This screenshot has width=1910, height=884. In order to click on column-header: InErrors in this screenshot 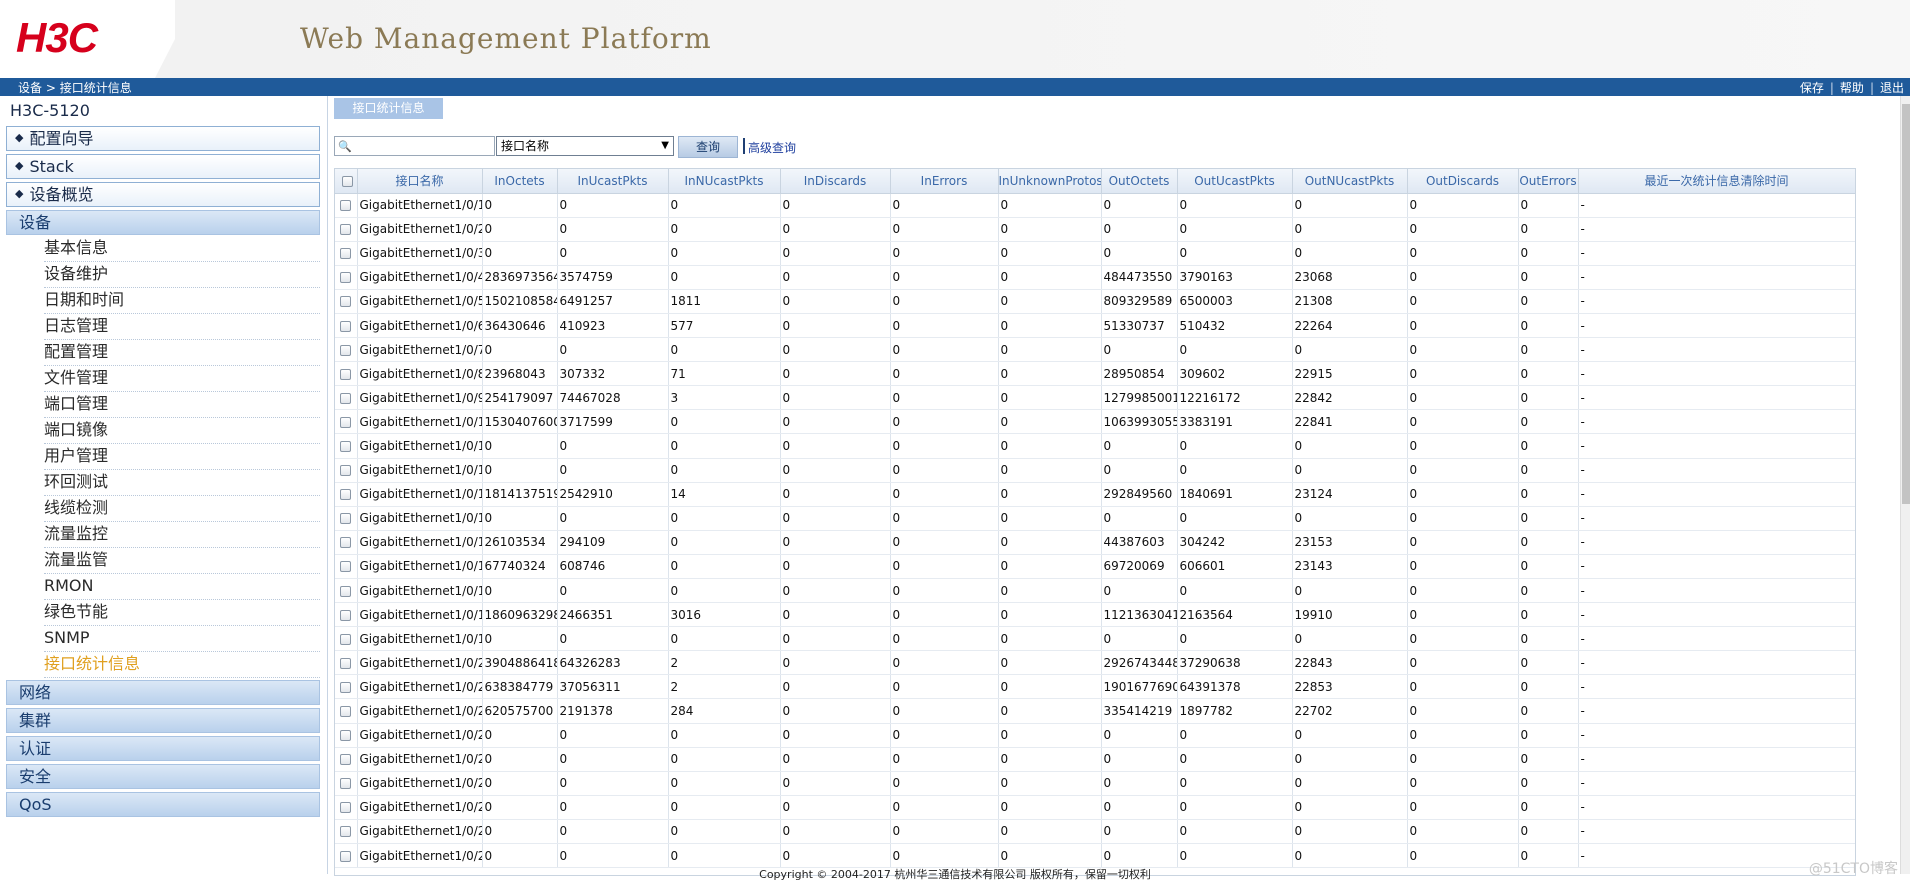, I will do `click(944, 181)`.